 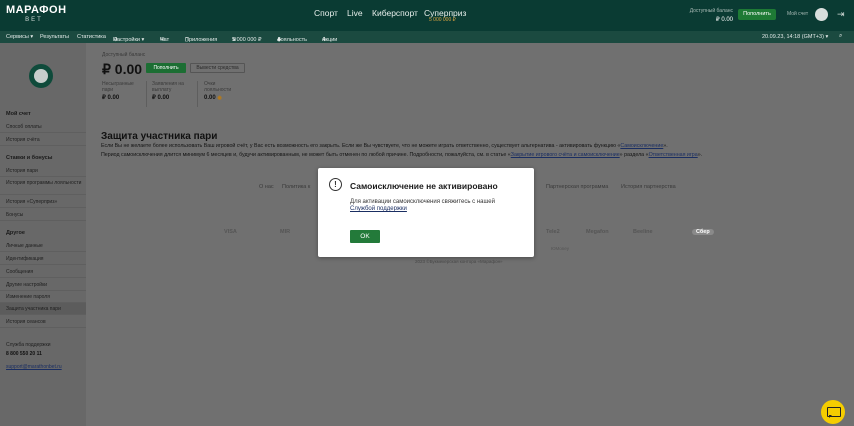 What do you see at coordinates (326, 13) in the screenshot?
I see `nav-sport: Спорт` at bounding box center [326, 13].